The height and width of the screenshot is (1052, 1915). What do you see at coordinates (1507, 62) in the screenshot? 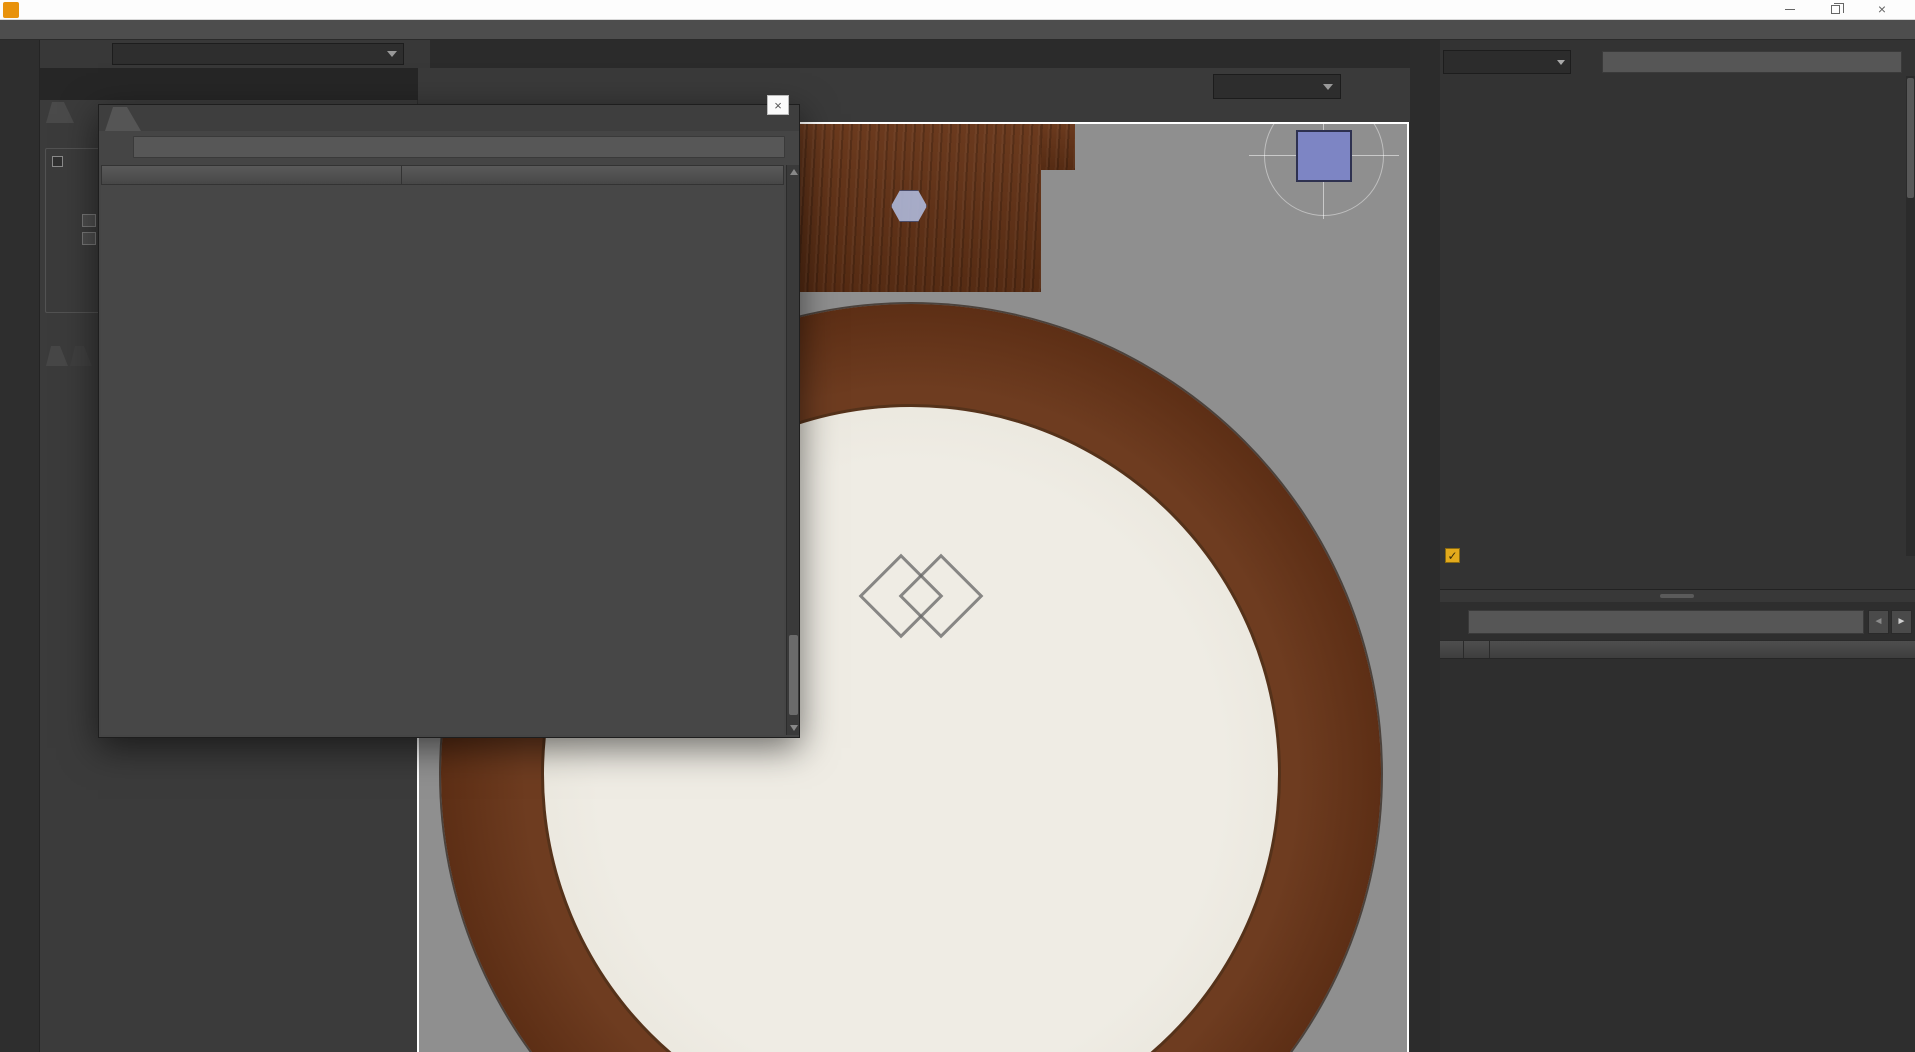
I see `node-scope-dropdown` at bounding box center [1507, 62].